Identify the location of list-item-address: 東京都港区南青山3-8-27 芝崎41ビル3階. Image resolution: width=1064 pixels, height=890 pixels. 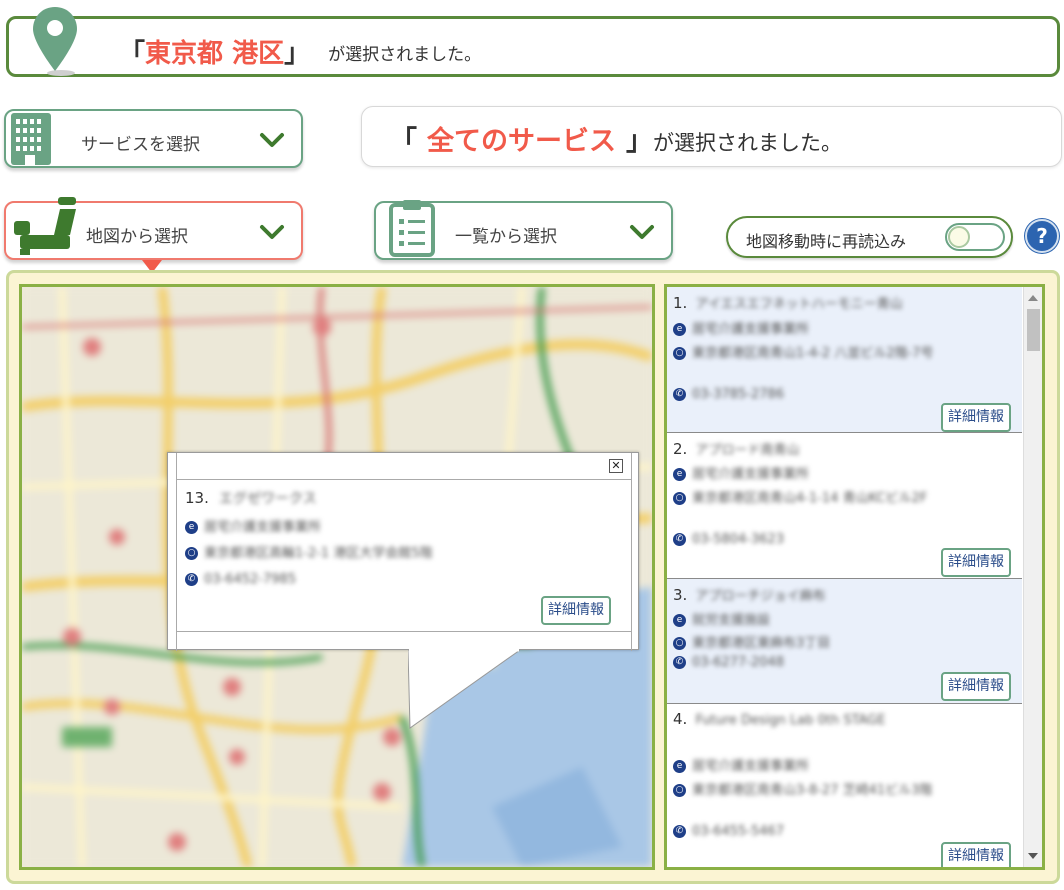
(812, 790).